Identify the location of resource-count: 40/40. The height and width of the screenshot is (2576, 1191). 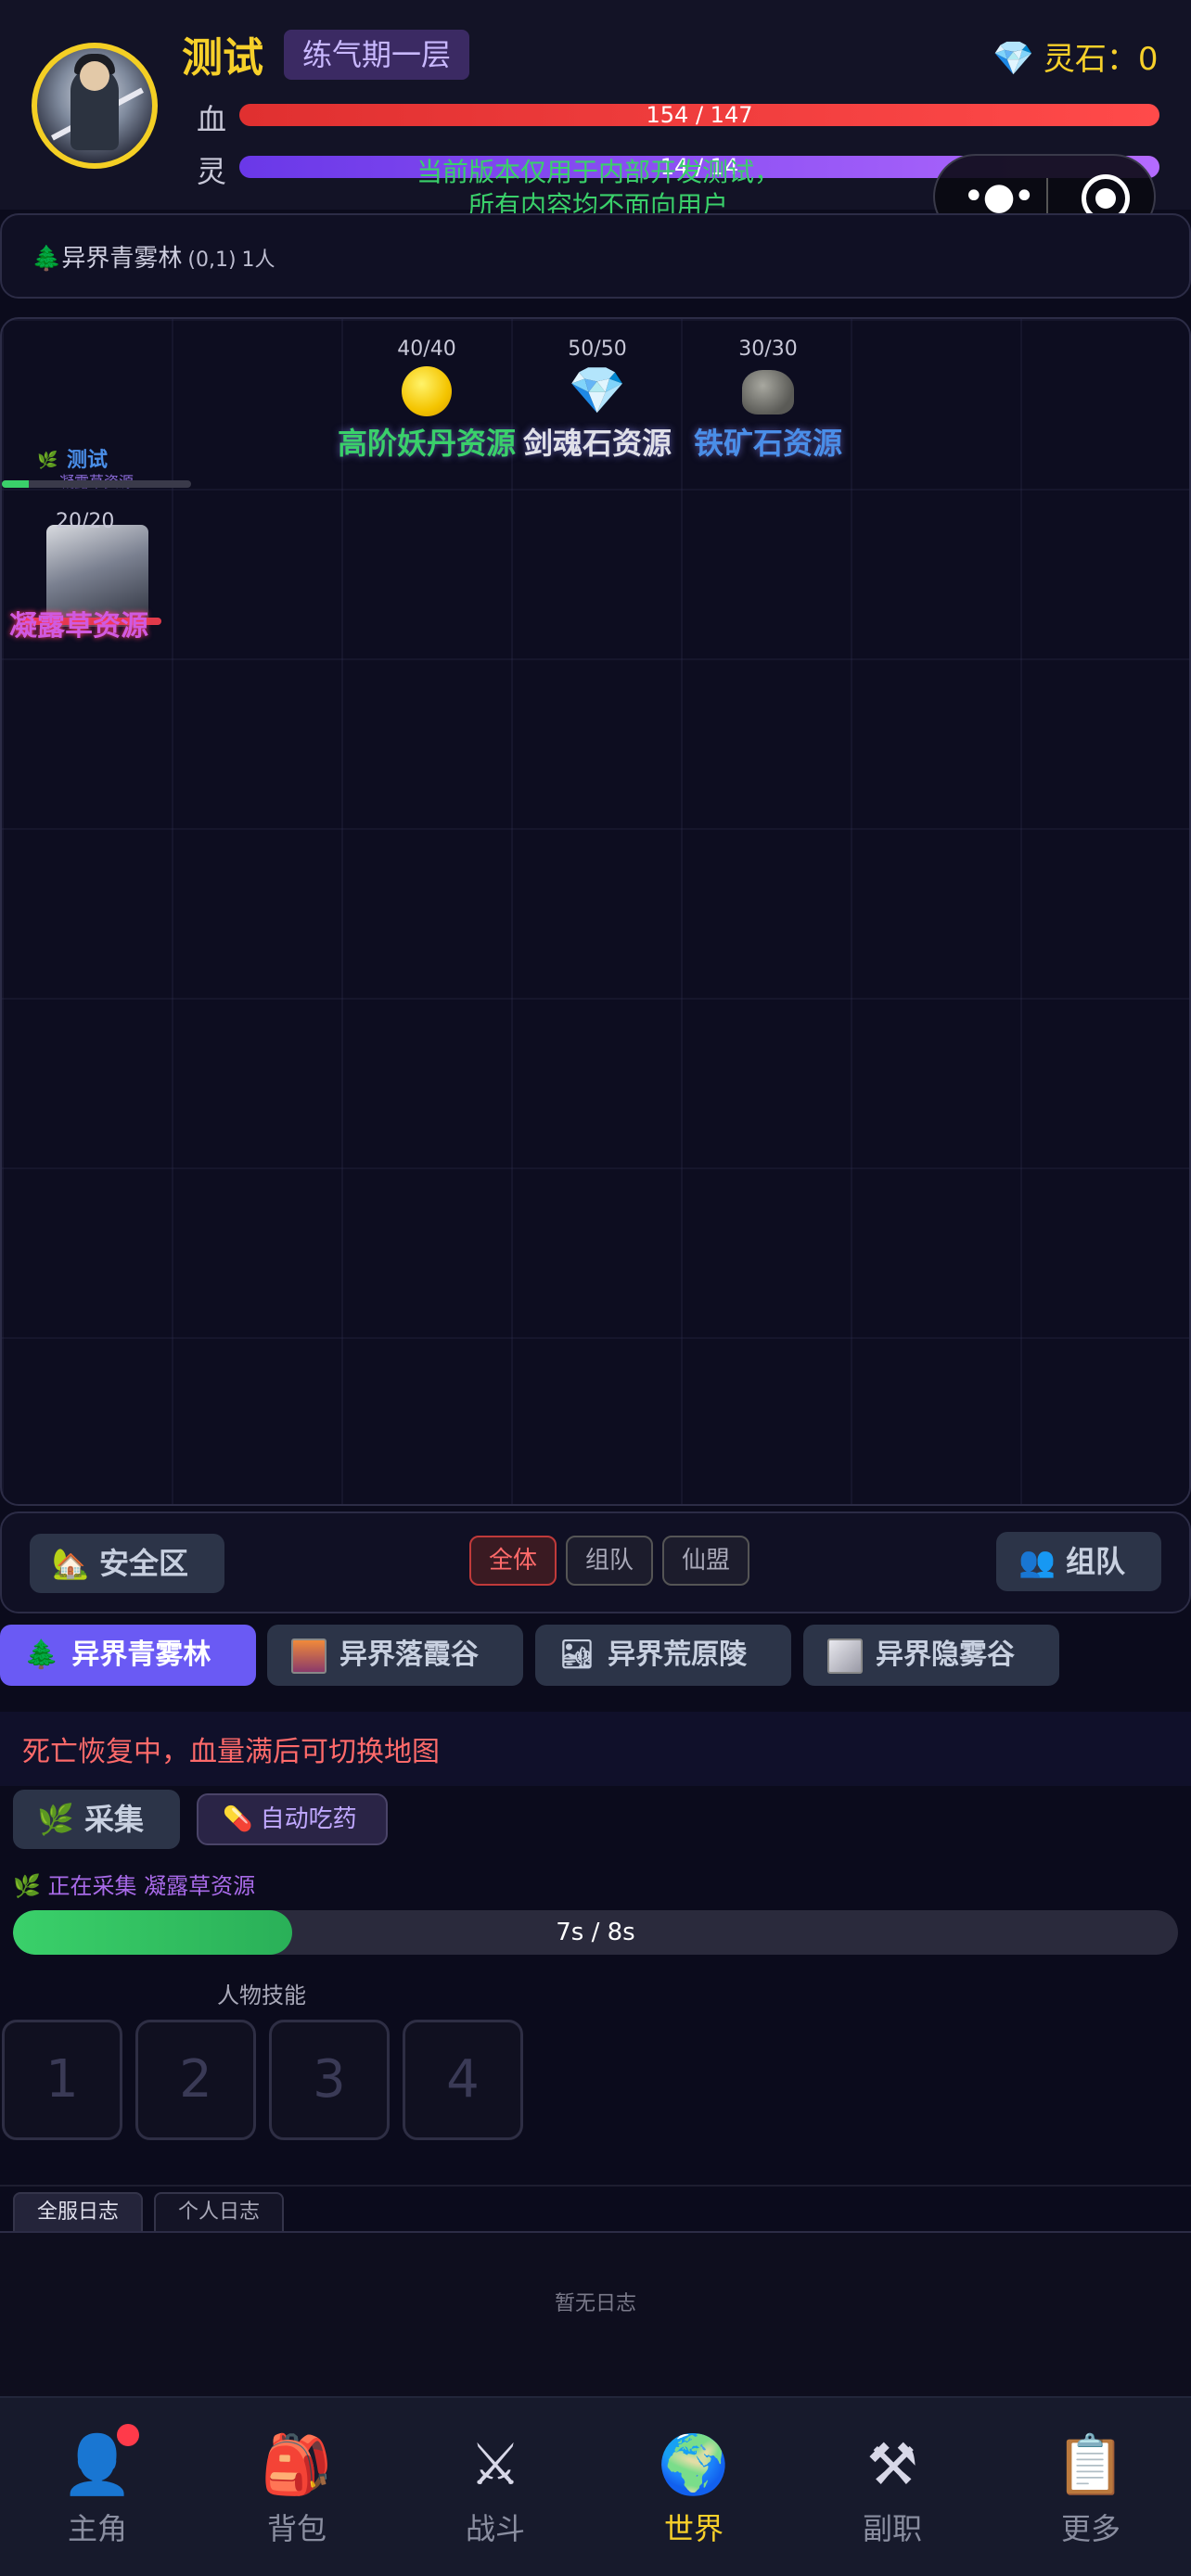
(426, 349).